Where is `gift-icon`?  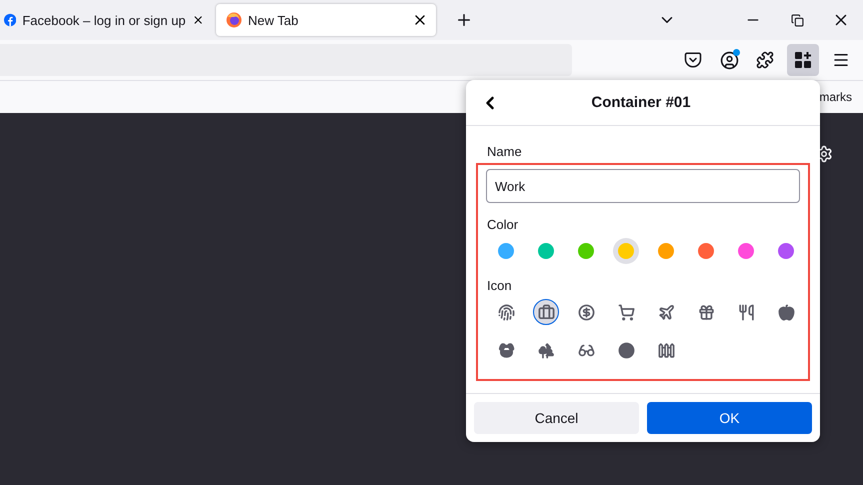 gift-icon is located at coordinates (706, 312).